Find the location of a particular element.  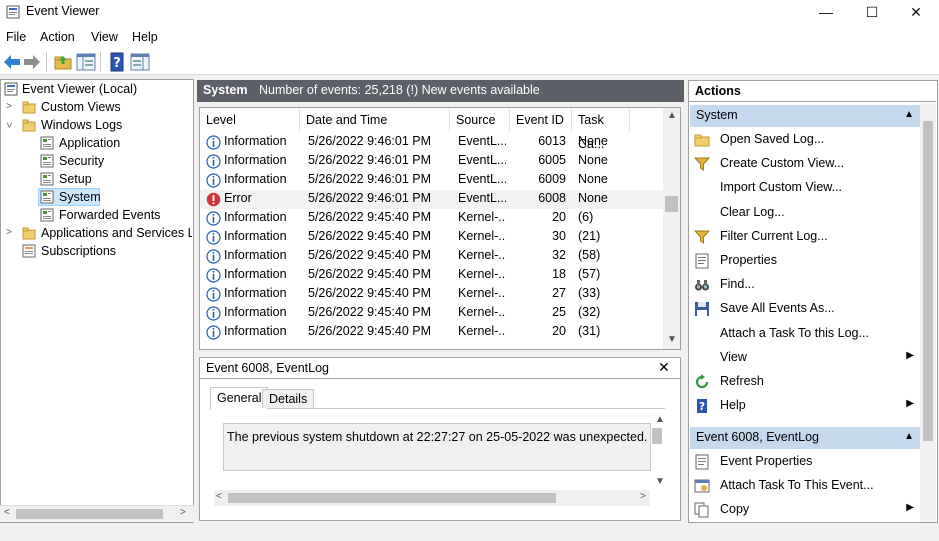

minimize-button: — is located at coordinates (826, 12).